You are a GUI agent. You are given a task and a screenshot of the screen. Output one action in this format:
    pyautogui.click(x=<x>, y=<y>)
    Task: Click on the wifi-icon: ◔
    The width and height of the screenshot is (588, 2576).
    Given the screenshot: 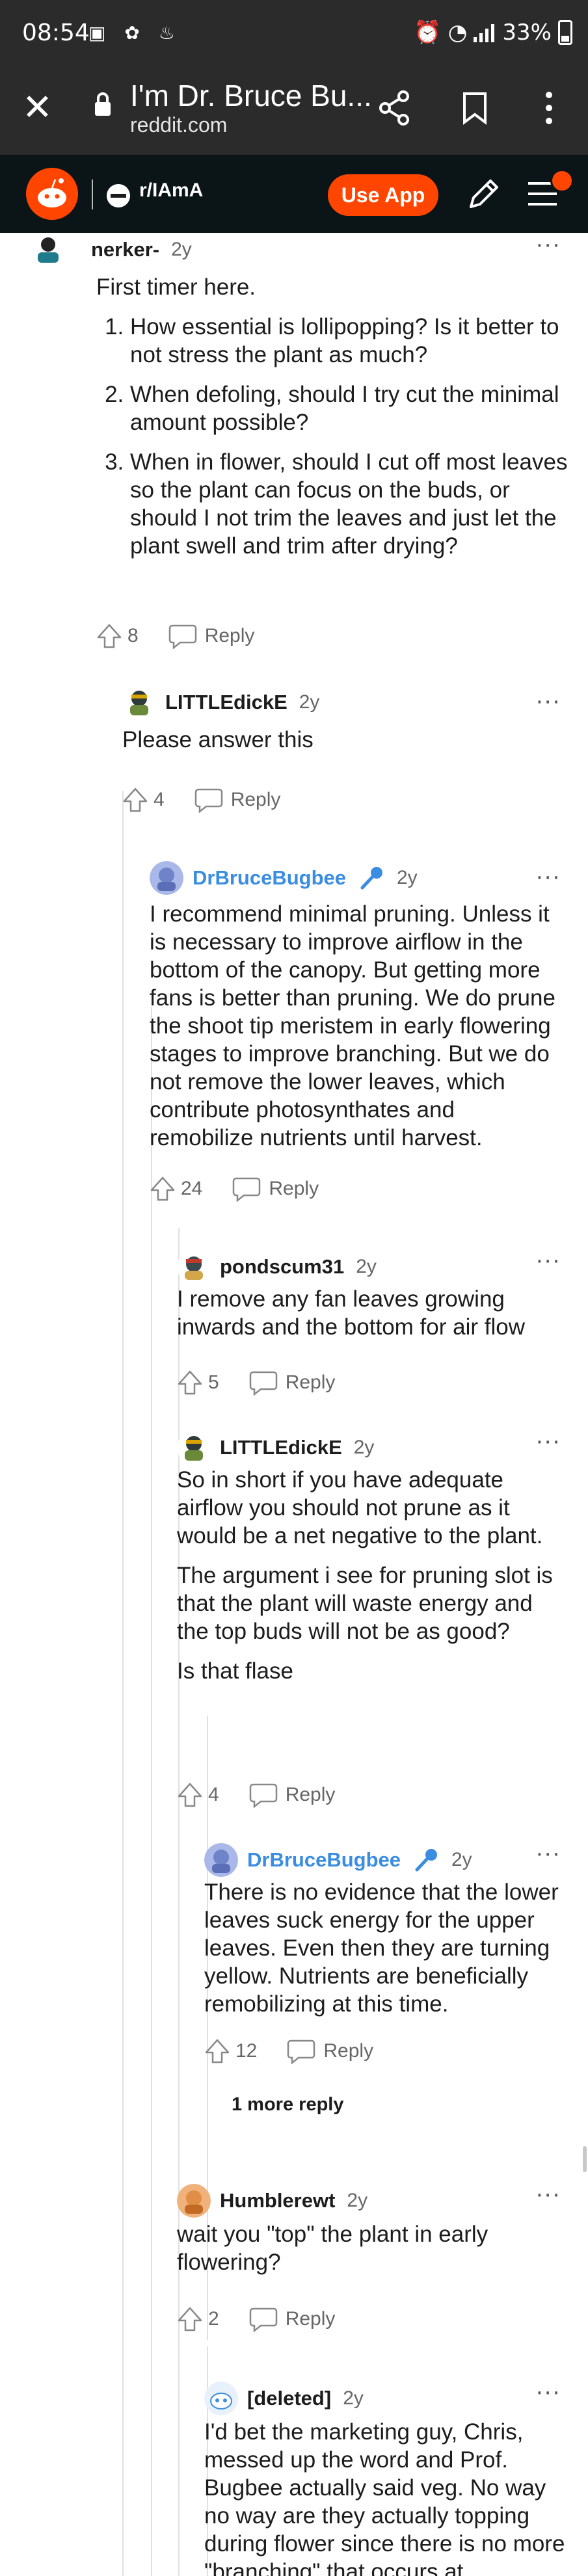 What is the action you would take?
    pyautogui.click(x=458, y=33)
    